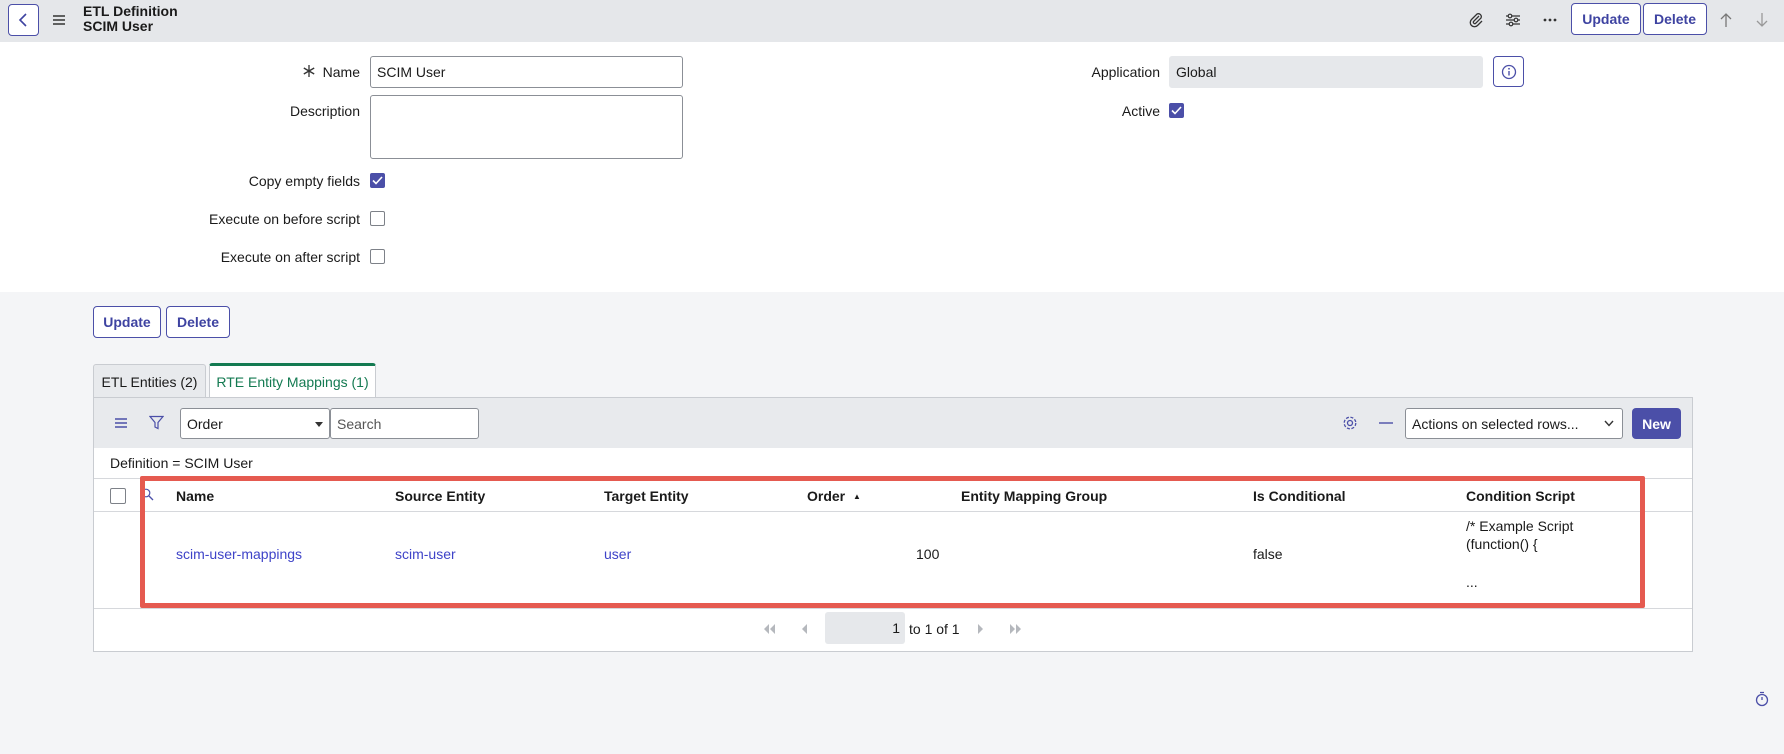 The image size is (1784, 754). Describe the element at coordinates (892, 21) in the screenshot. I see `form-header: ETL Definition SCIM User Update Delete` at that location.